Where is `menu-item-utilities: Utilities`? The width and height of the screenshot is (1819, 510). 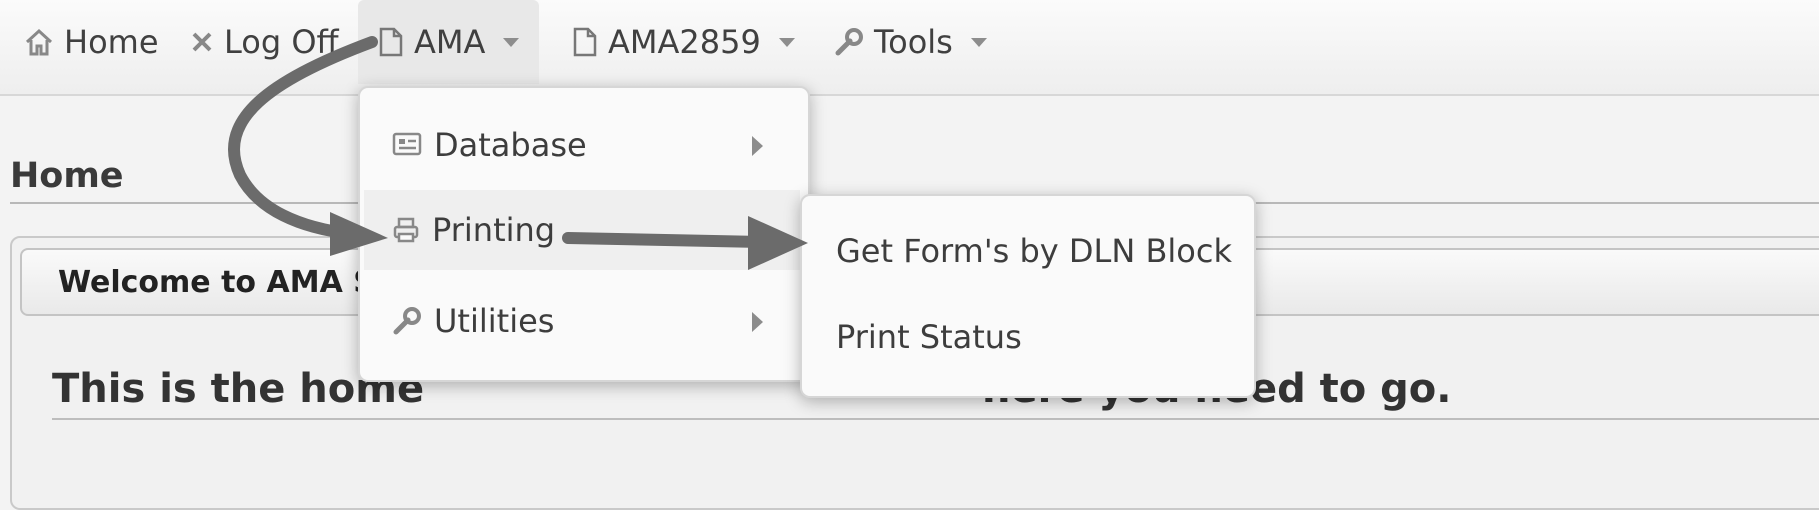 menu-item-utilities: Utilities is located at coordinates (473, 321).